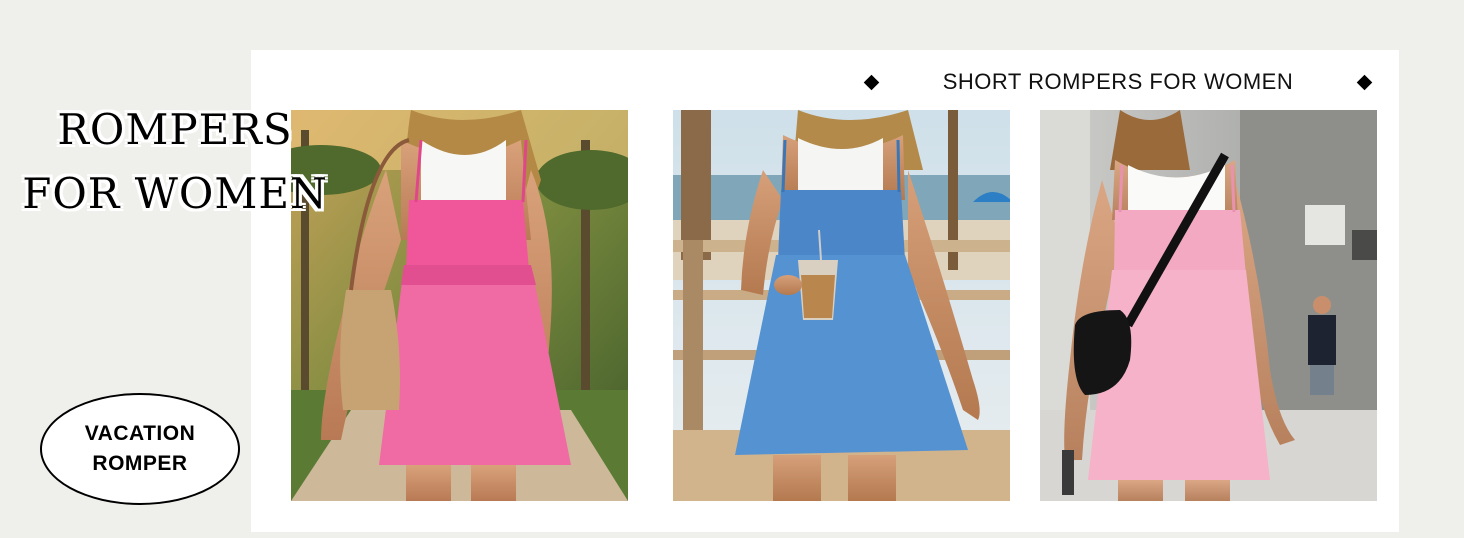  I want to click on title-line-2: FOR WOMEN, so click(175, 193).